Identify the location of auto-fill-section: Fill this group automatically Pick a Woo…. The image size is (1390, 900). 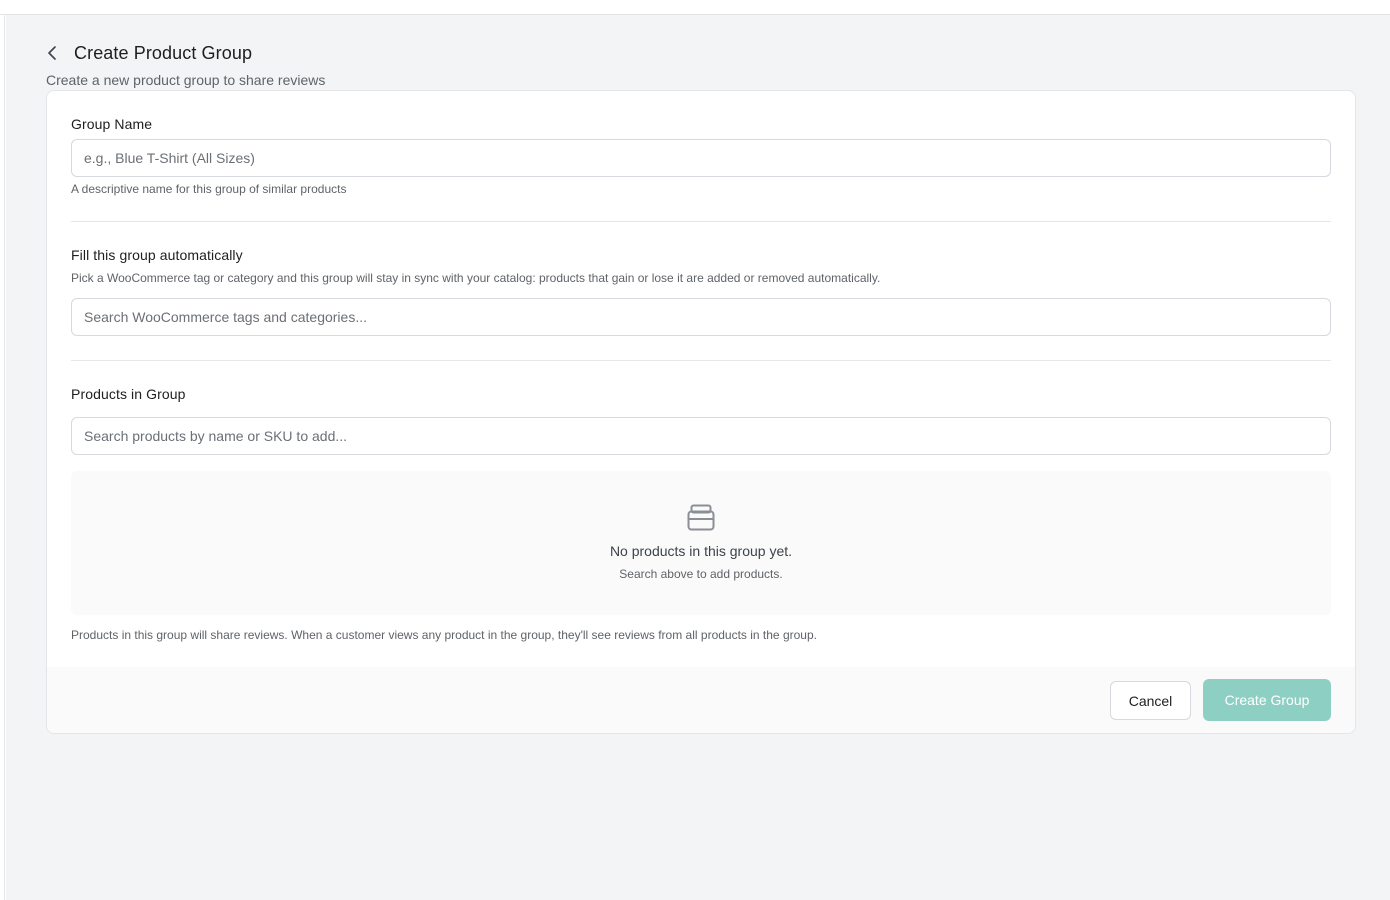
(701, 292).